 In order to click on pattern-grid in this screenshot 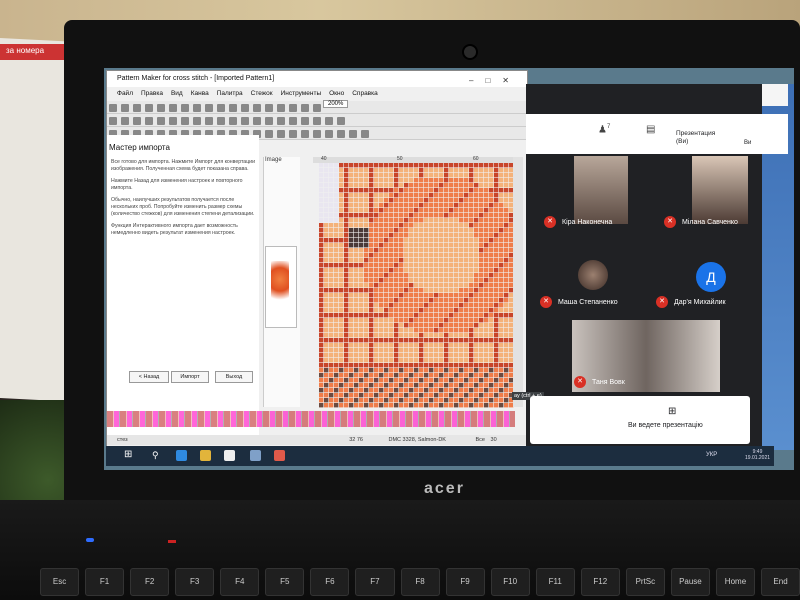, I will do `click(416, 285)`.